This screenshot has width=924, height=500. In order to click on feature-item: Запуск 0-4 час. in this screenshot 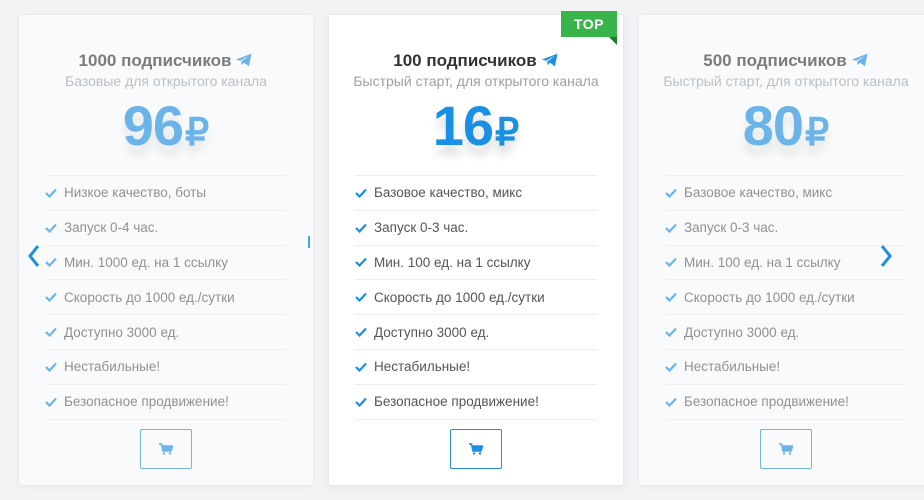, I will do `click(166, 228)`.